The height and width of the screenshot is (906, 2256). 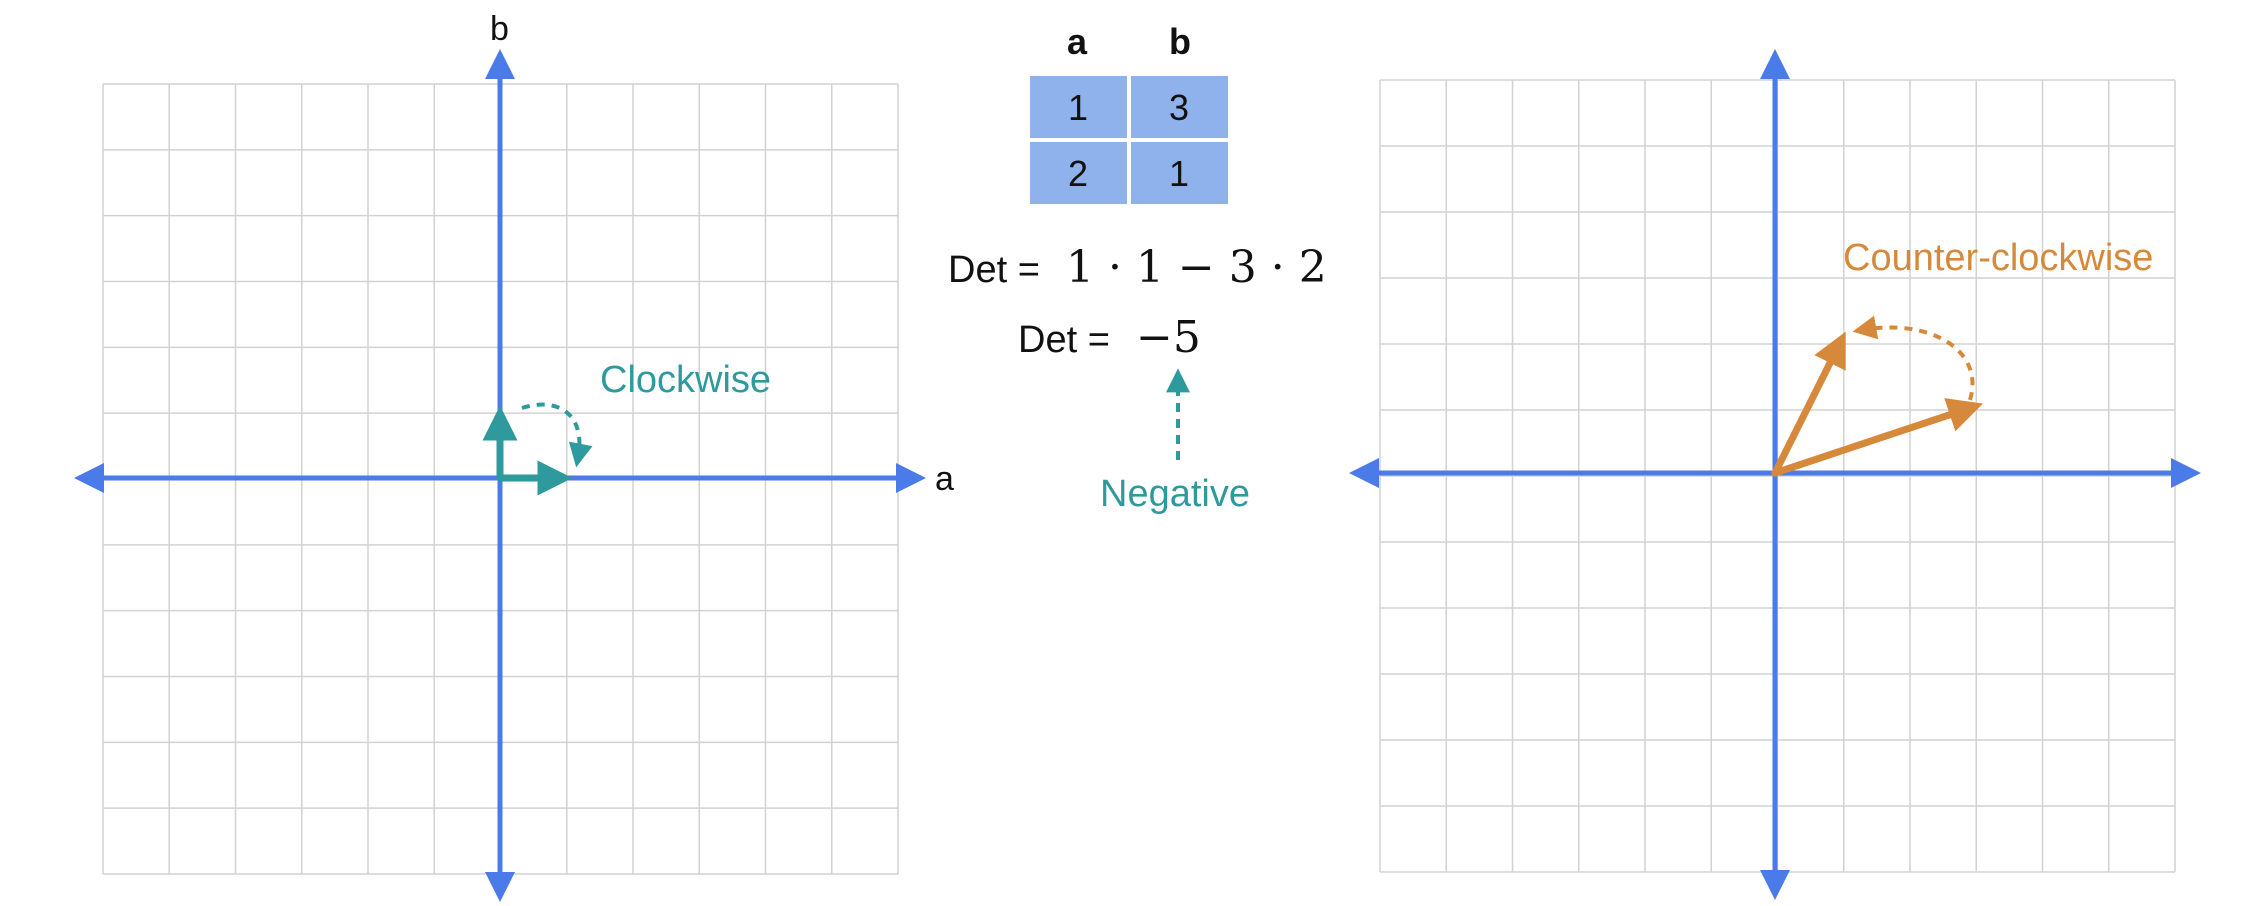 I want to click on det-prefix-1: Det =, so click(x=994, y=270).